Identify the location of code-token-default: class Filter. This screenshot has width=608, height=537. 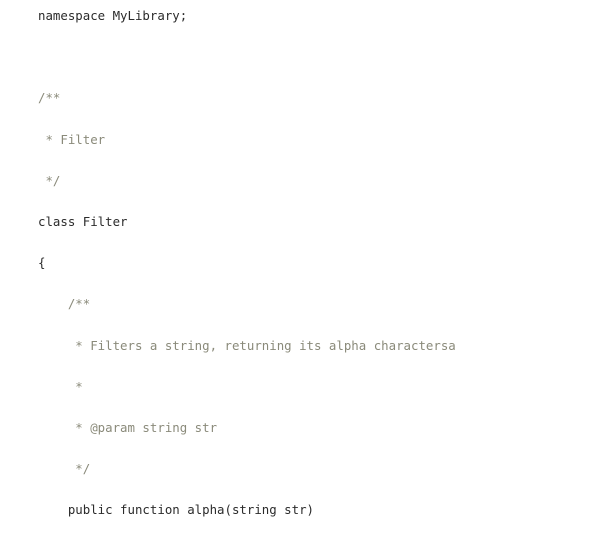
(83, 221).